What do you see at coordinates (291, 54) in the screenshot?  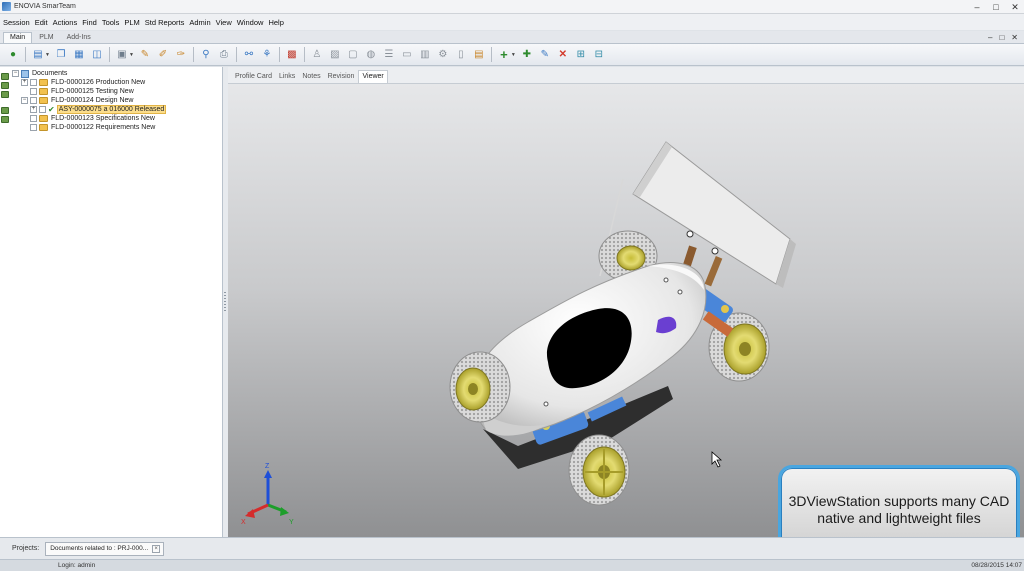 I see `report-icon: ▩` at bounding box center [291, 54].